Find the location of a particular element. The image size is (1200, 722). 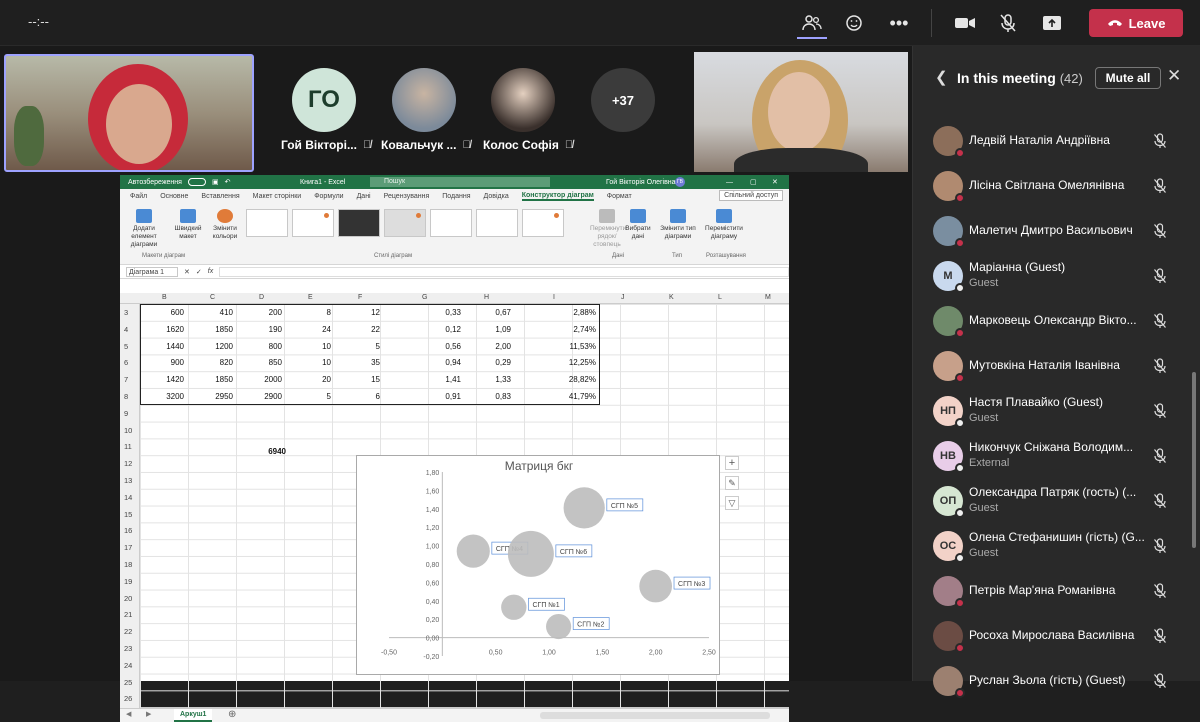

minimize-icon: — is located at coordinates (729, 182).